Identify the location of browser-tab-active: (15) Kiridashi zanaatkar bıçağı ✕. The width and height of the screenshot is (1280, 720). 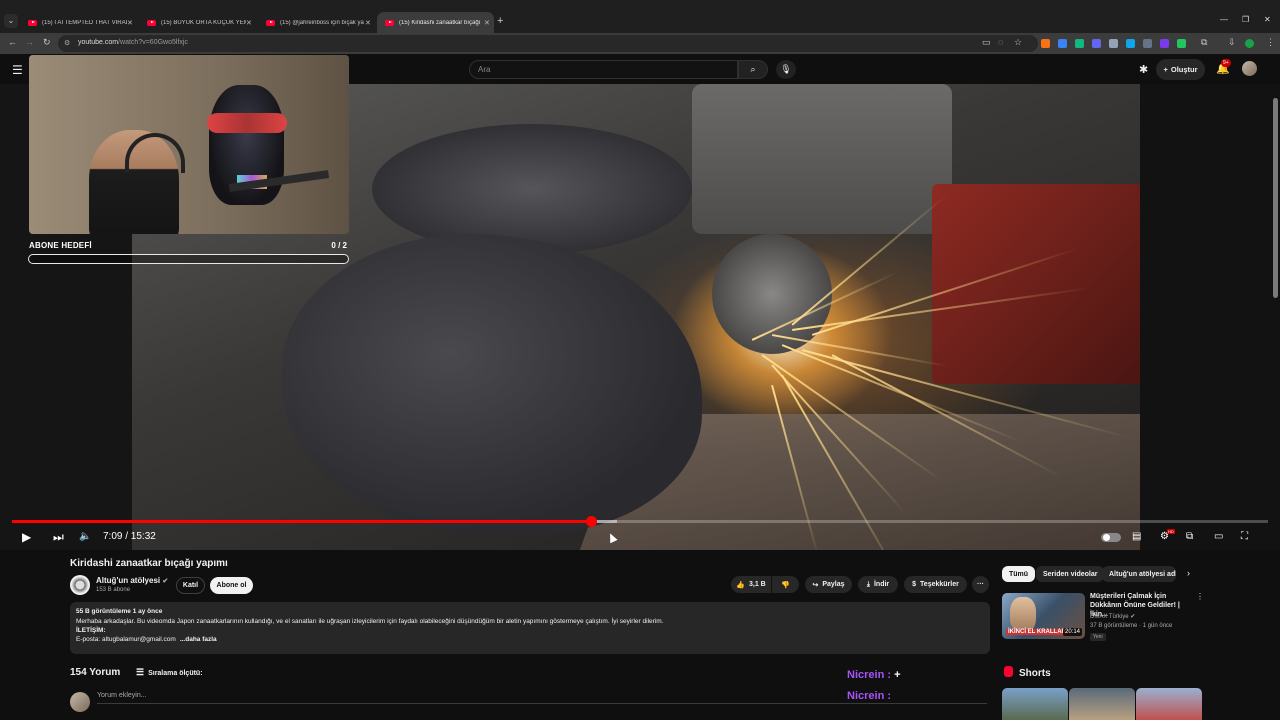
(435, 22).